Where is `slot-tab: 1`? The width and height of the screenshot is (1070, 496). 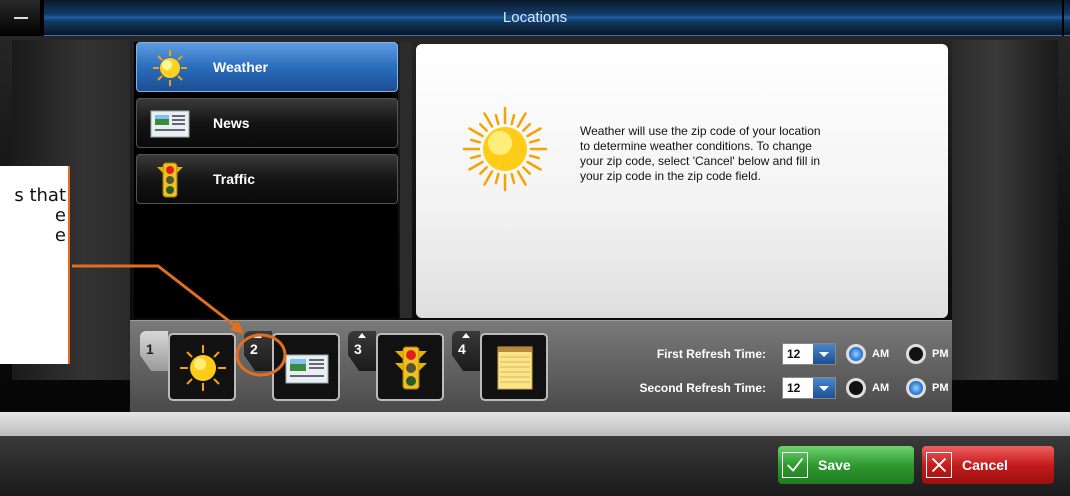
slot-tab: 1 is located at coordinates (154, 351).